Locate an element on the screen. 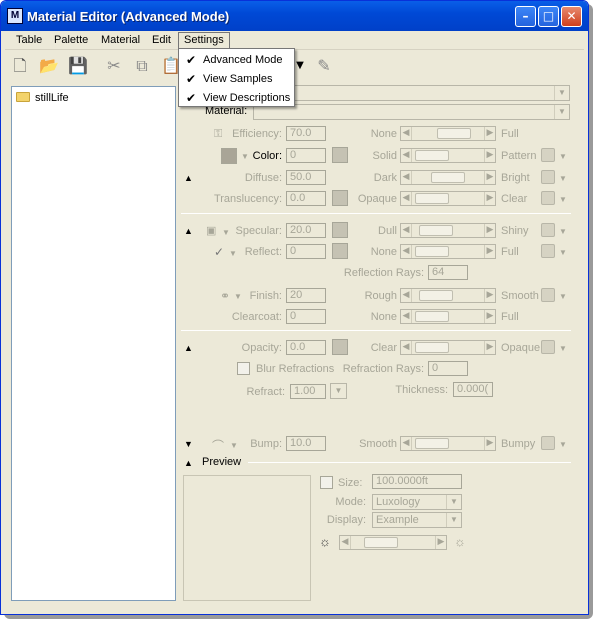 The image size is (593, 619). size-input: 100.0000ft is located at coordinates (417, 481).